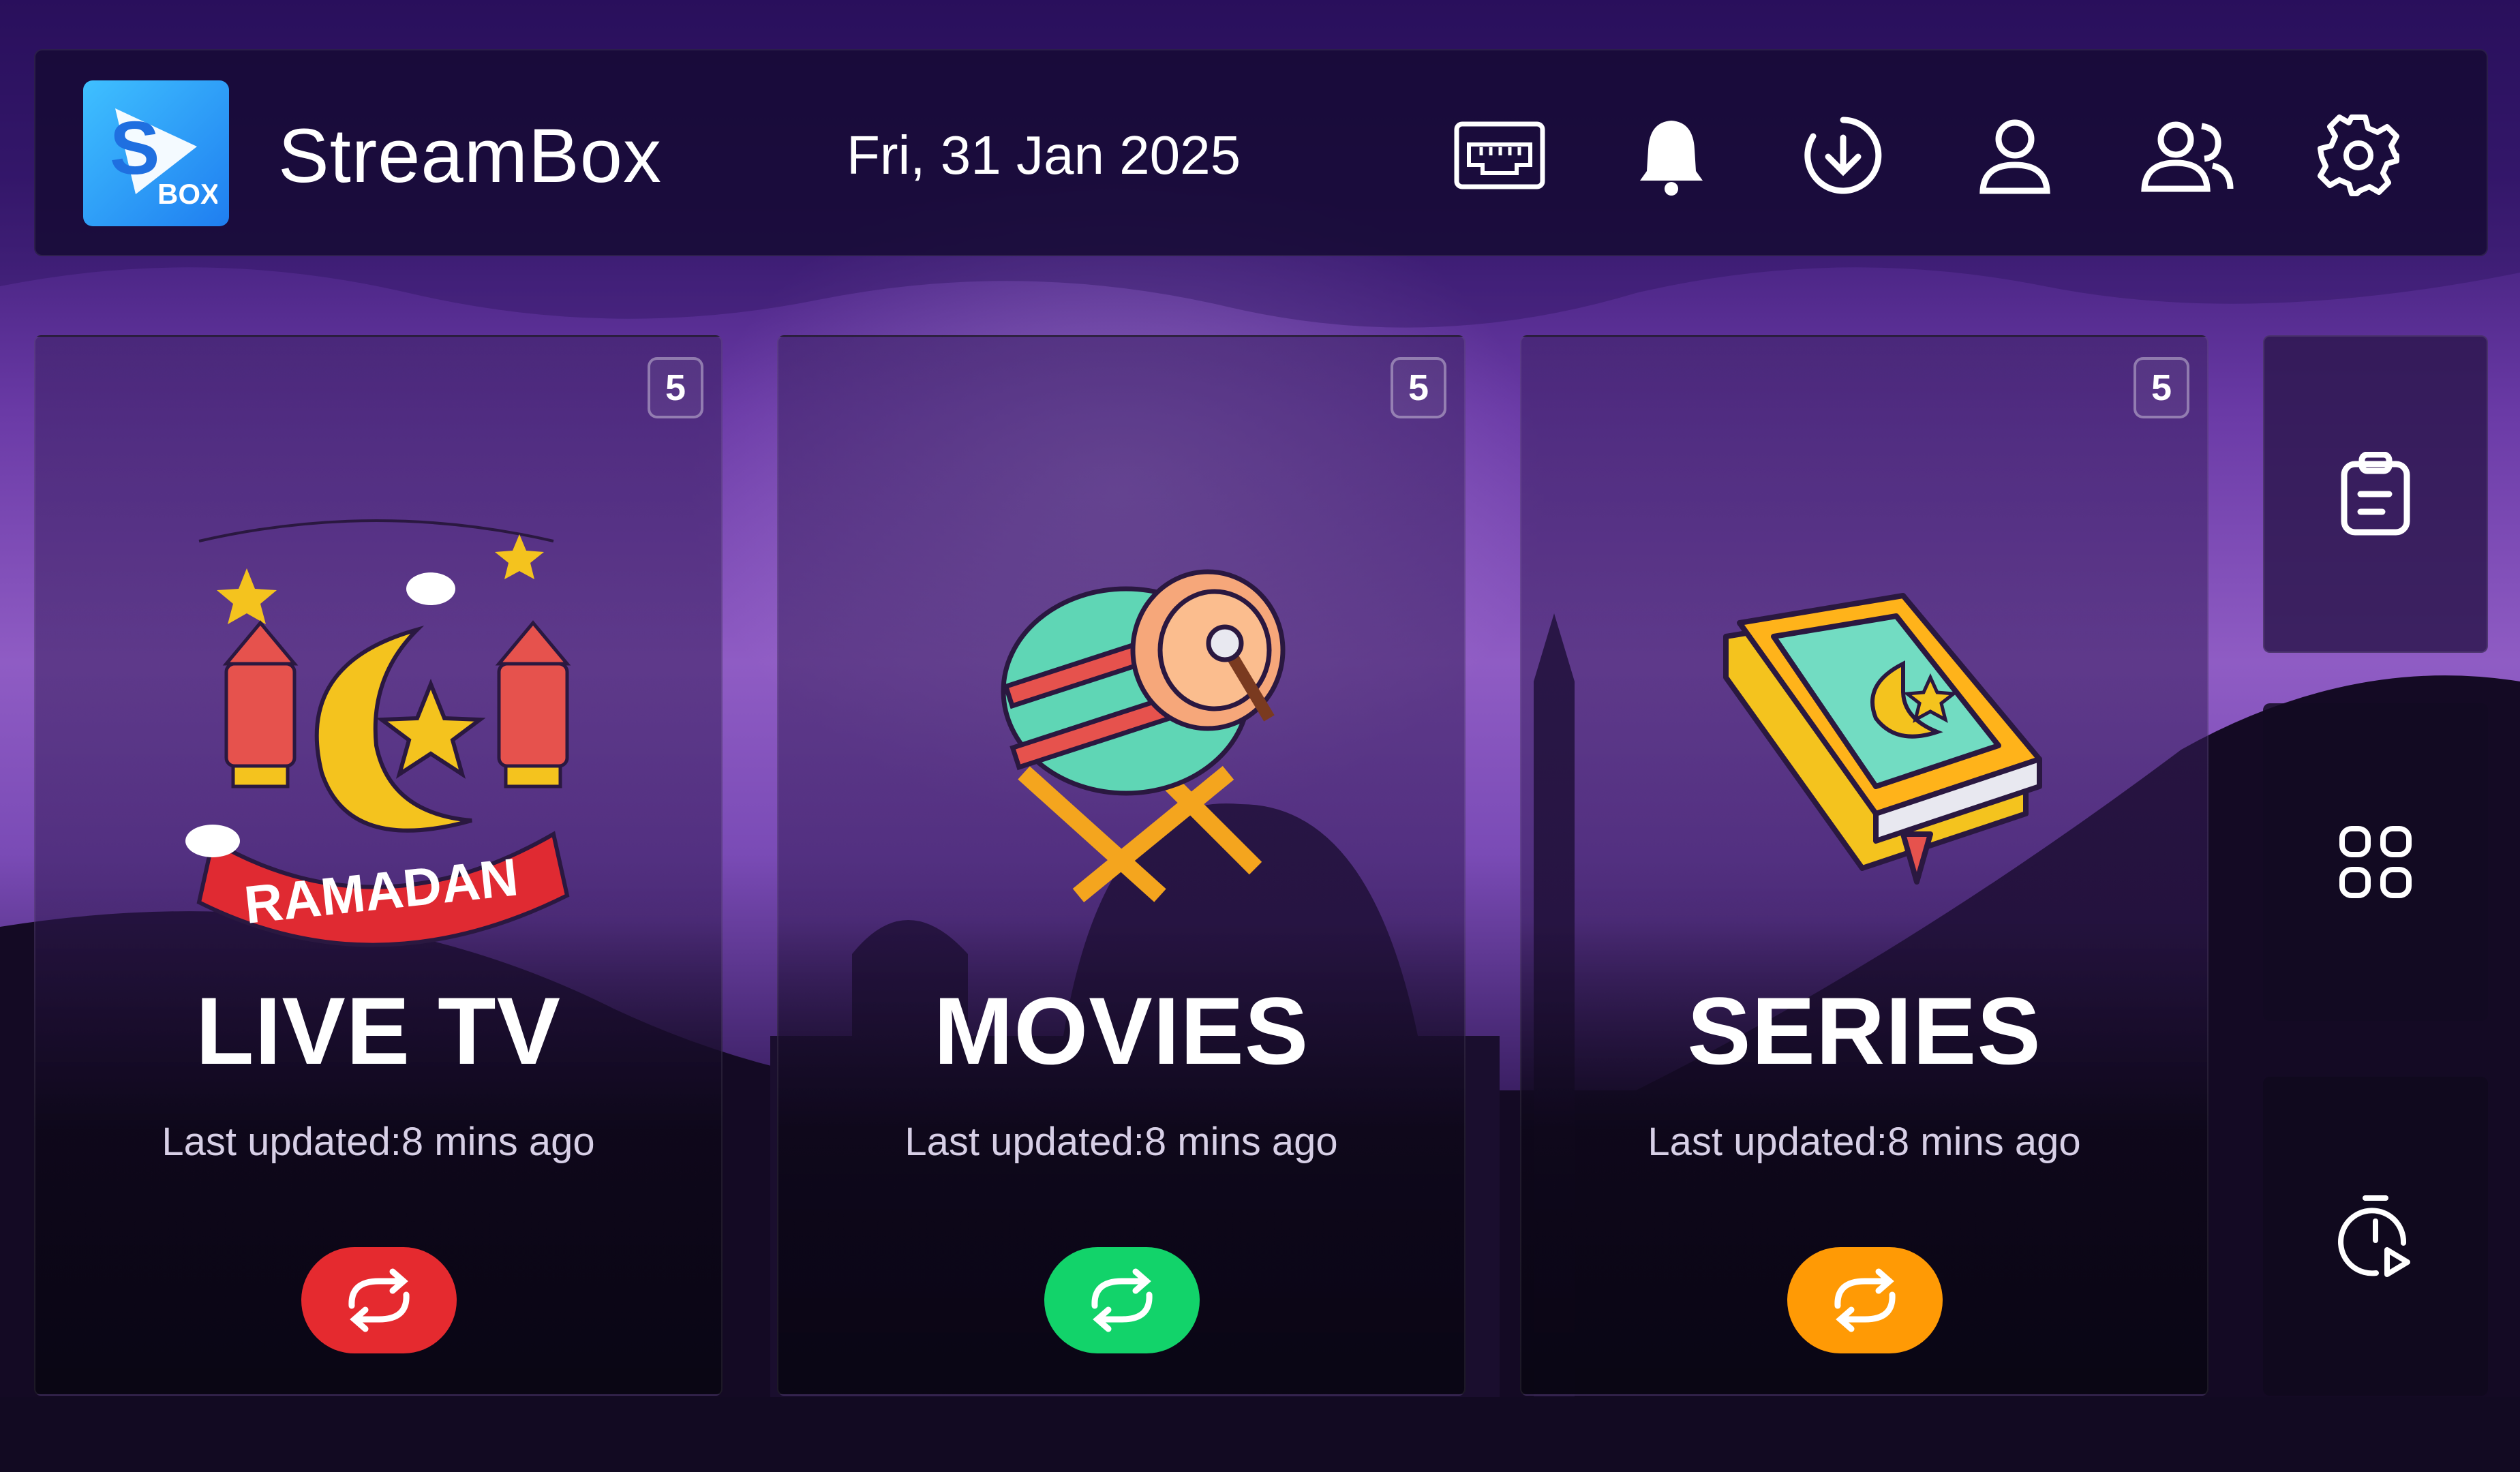  Describe the element at coordinates (1671, 155) in the screenshot. I see `bell-icon` at that location.